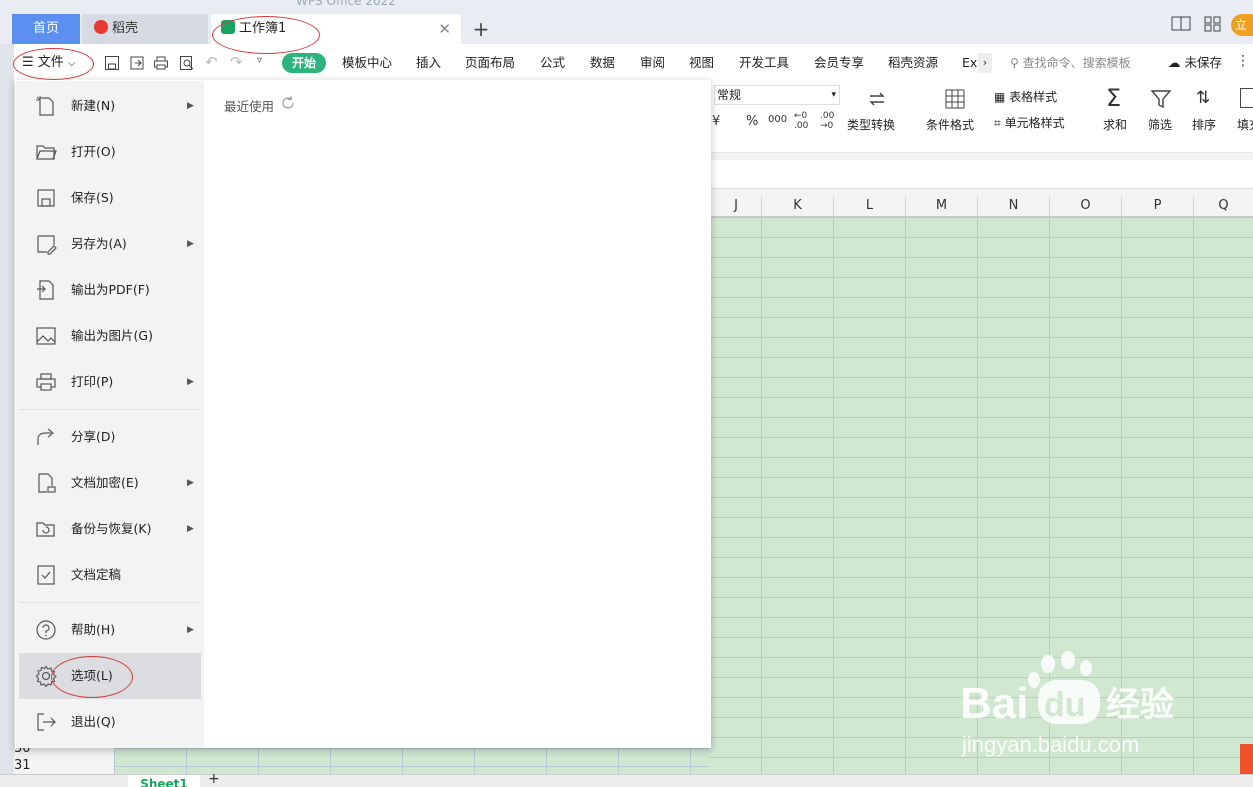  I want to click on table-style-icon: ▦, so click(1000, 97).